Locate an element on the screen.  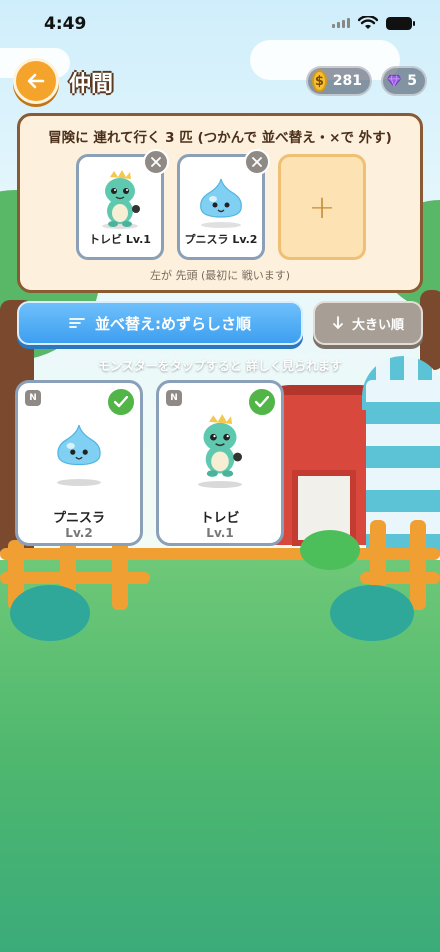
monster-level: Lv.1 is located at coordinates (220, 533).